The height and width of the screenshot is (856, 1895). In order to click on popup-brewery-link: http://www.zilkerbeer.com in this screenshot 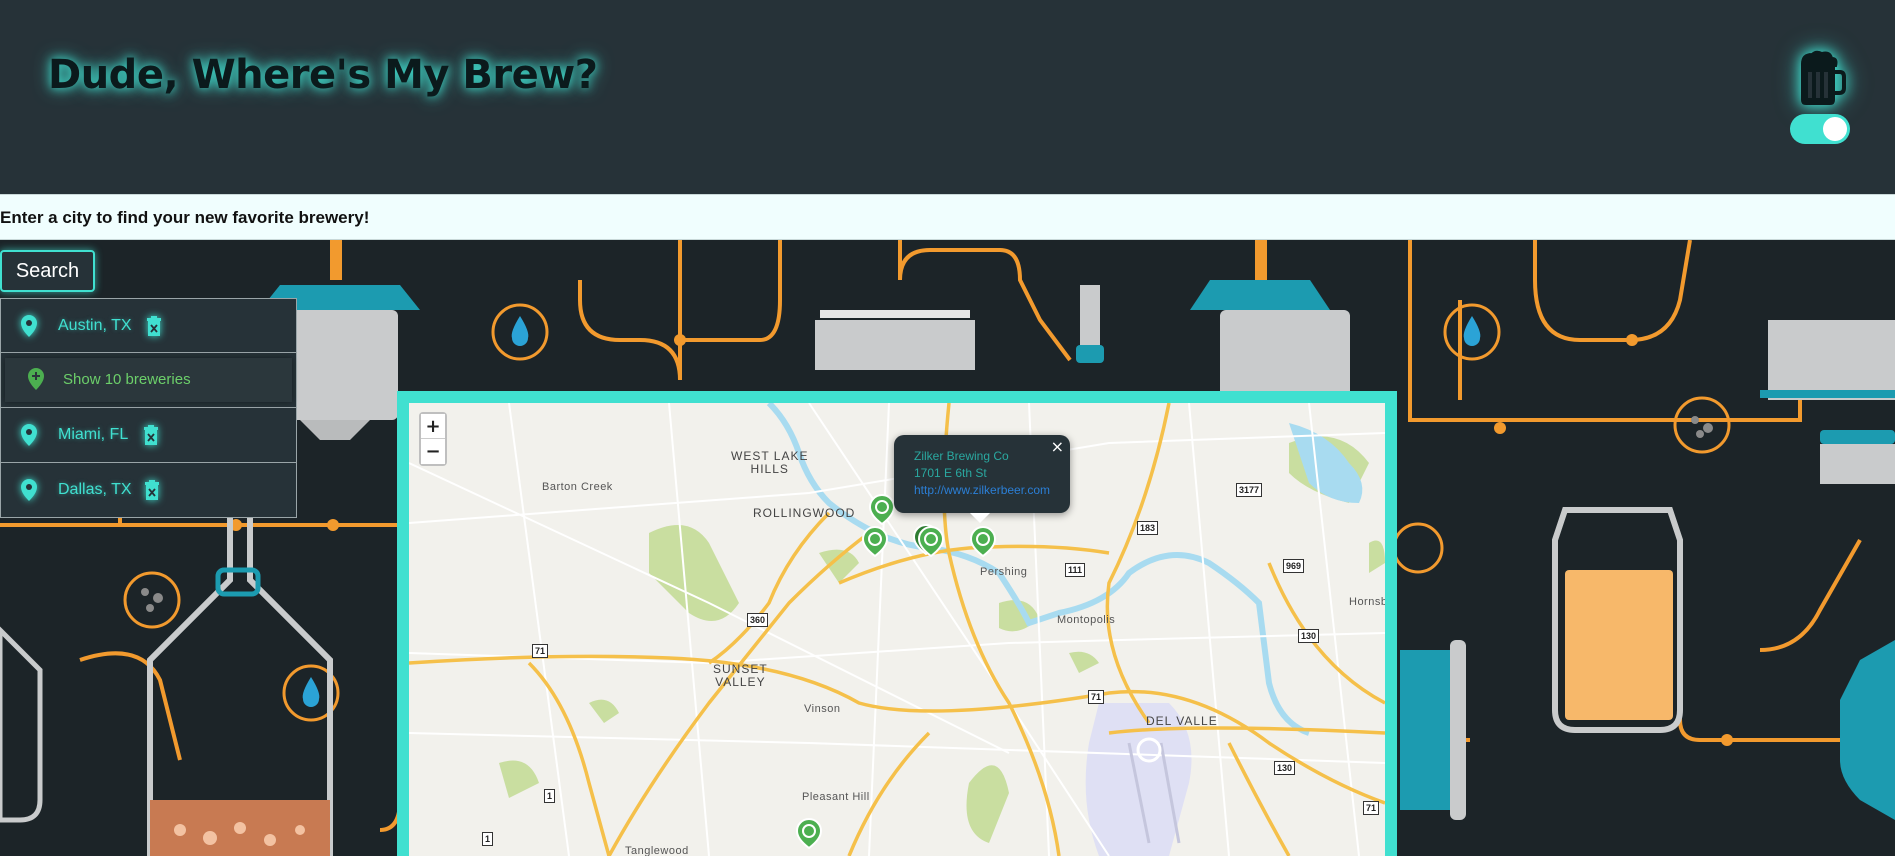, I will do `click(982, 490)`.